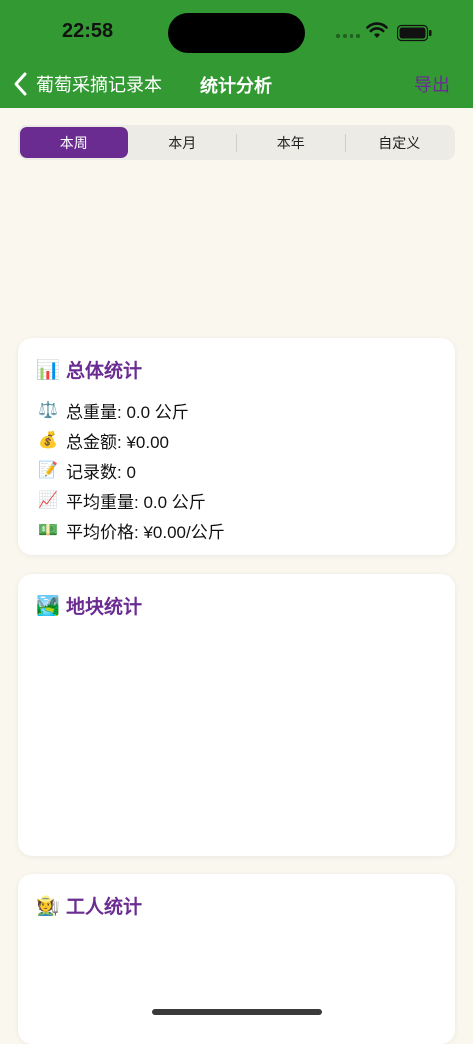 The width and height of the screenshot is (473, 1044). Describe the element at coordinates (88, 31) in the screenshot. I see `status-time: 22:58` at that location.